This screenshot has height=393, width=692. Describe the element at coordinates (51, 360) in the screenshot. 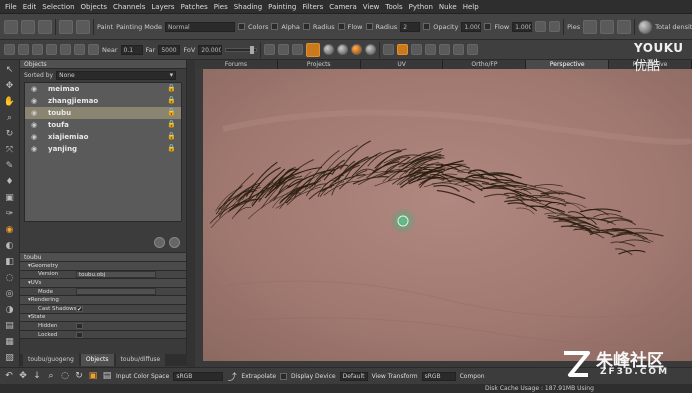

I see `panel-tab: toubu/guogeng` at that location.